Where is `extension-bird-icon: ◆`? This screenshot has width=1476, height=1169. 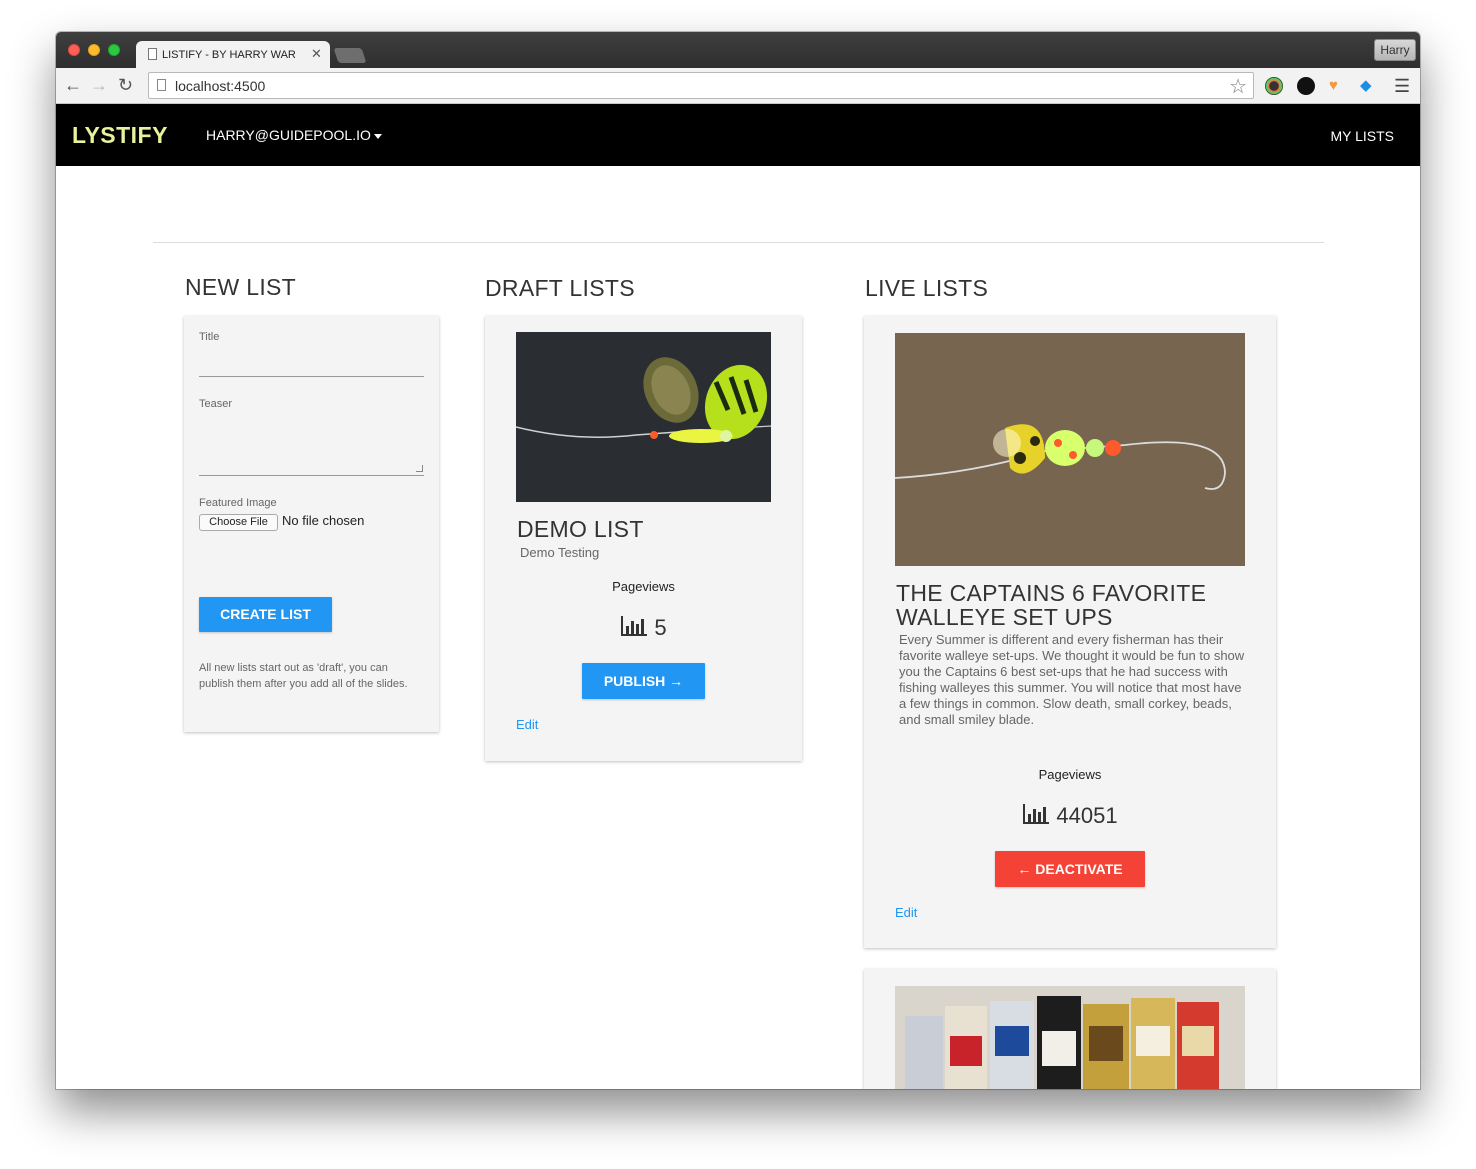
extension-bird-icon: ◆ is located at coordinates (1369, 86).